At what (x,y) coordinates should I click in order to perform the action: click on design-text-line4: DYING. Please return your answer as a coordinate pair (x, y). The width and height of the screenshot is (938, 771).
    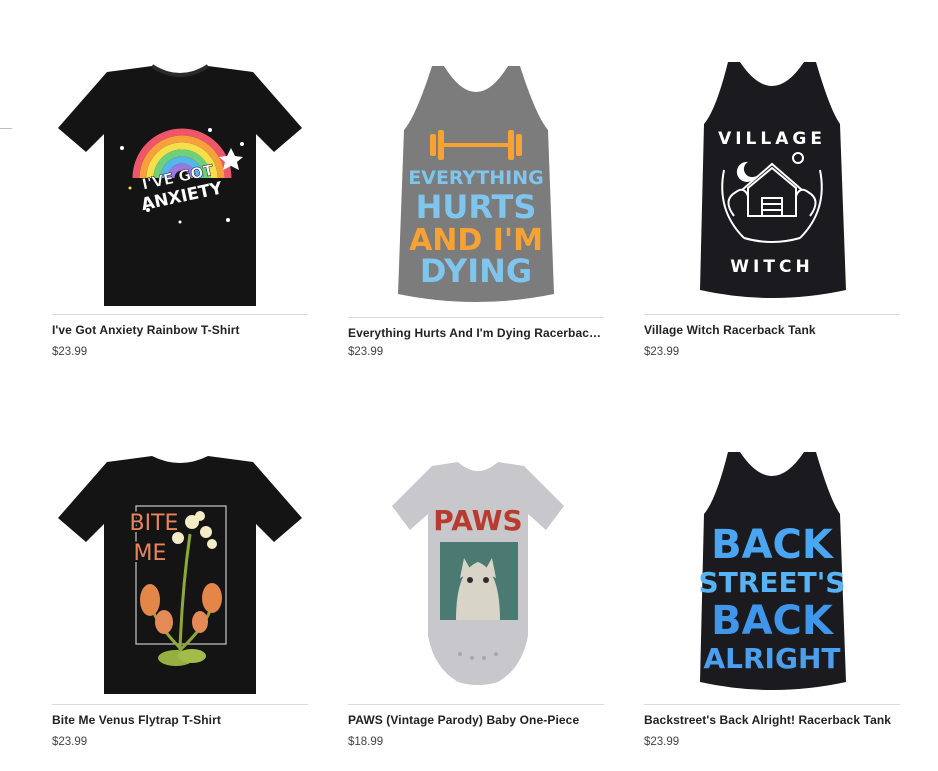
    Looking at the image, I should click on (476, 271).